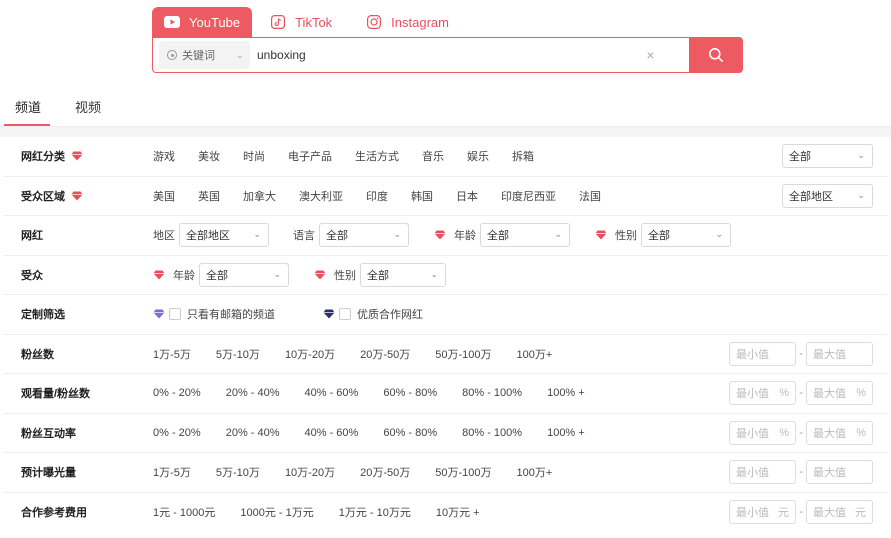 This screenshot has height=538, width=891. Describe the element at coordinates (590, 196) in the screenshot. I see `option: 法国` at that location.